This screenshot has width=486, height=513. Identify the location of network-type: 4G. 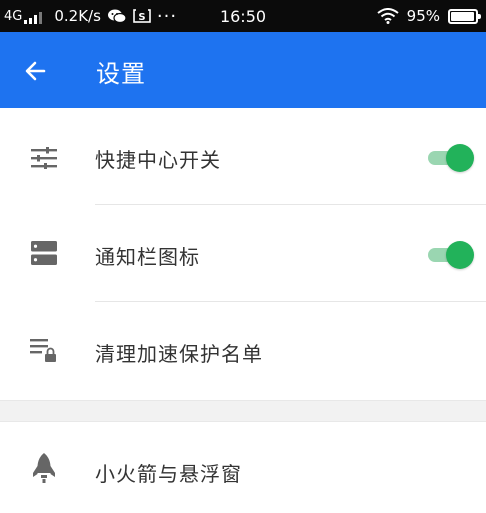
(13, 16).